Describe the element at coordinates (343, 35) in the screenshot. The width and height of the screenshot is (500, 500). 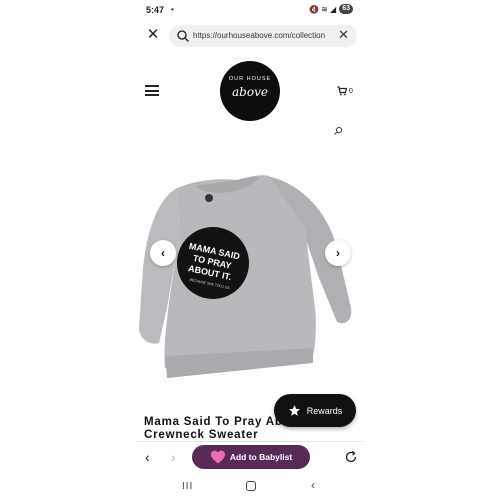
I see `clear-icon: ✕` at that location.